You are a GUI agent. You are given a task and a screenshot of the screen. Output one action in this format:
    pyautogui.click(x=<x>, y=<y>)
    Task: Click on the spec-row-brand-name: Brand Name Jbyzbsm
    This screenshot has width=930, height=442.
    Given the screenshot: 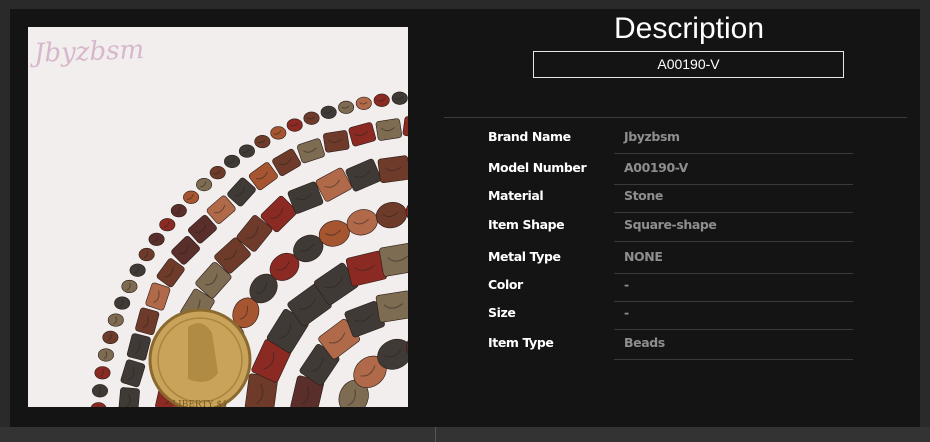 What is the action you would take?
    pyautogui.click(x=673, y=141)
    